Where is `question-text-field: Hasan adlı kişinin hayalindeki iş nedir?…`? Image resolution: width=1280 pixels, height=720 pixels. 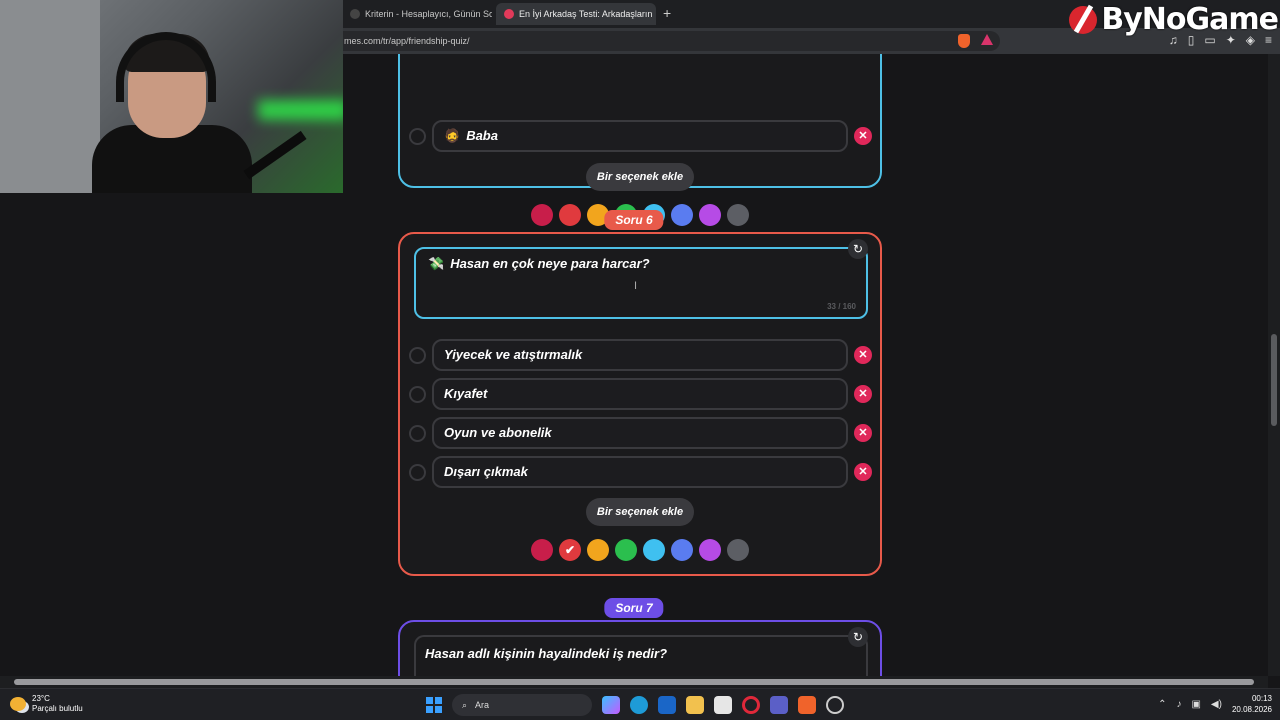
question-text-field: Hasan adlı kişinin hayalindeki iş nedir?… is located at coordinates (641, 651).